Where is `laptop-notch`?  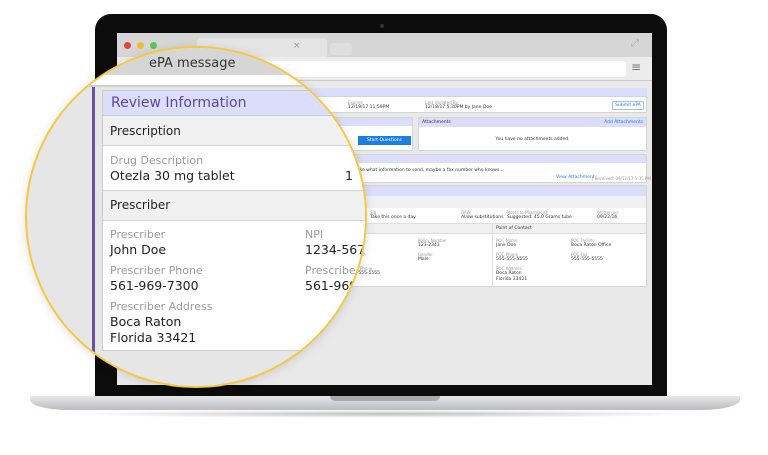
laptop-notch is located at coordinates (385, 398).